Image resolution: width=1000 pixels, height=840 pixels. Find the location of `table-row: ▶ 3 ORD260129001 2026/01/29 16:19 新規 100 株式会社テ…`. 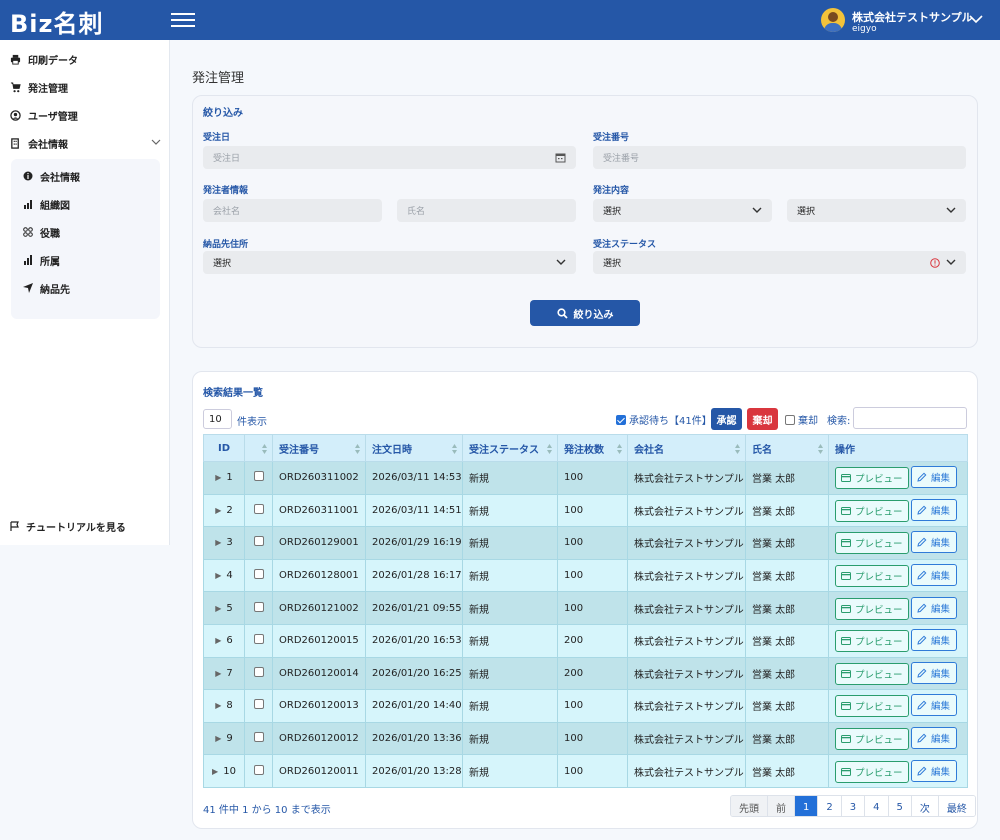

table-row: ▶ 3 ORD260129001 2026/01/29 16:19 新規 100 株式会社テ… is located at coordinates (585, 543).